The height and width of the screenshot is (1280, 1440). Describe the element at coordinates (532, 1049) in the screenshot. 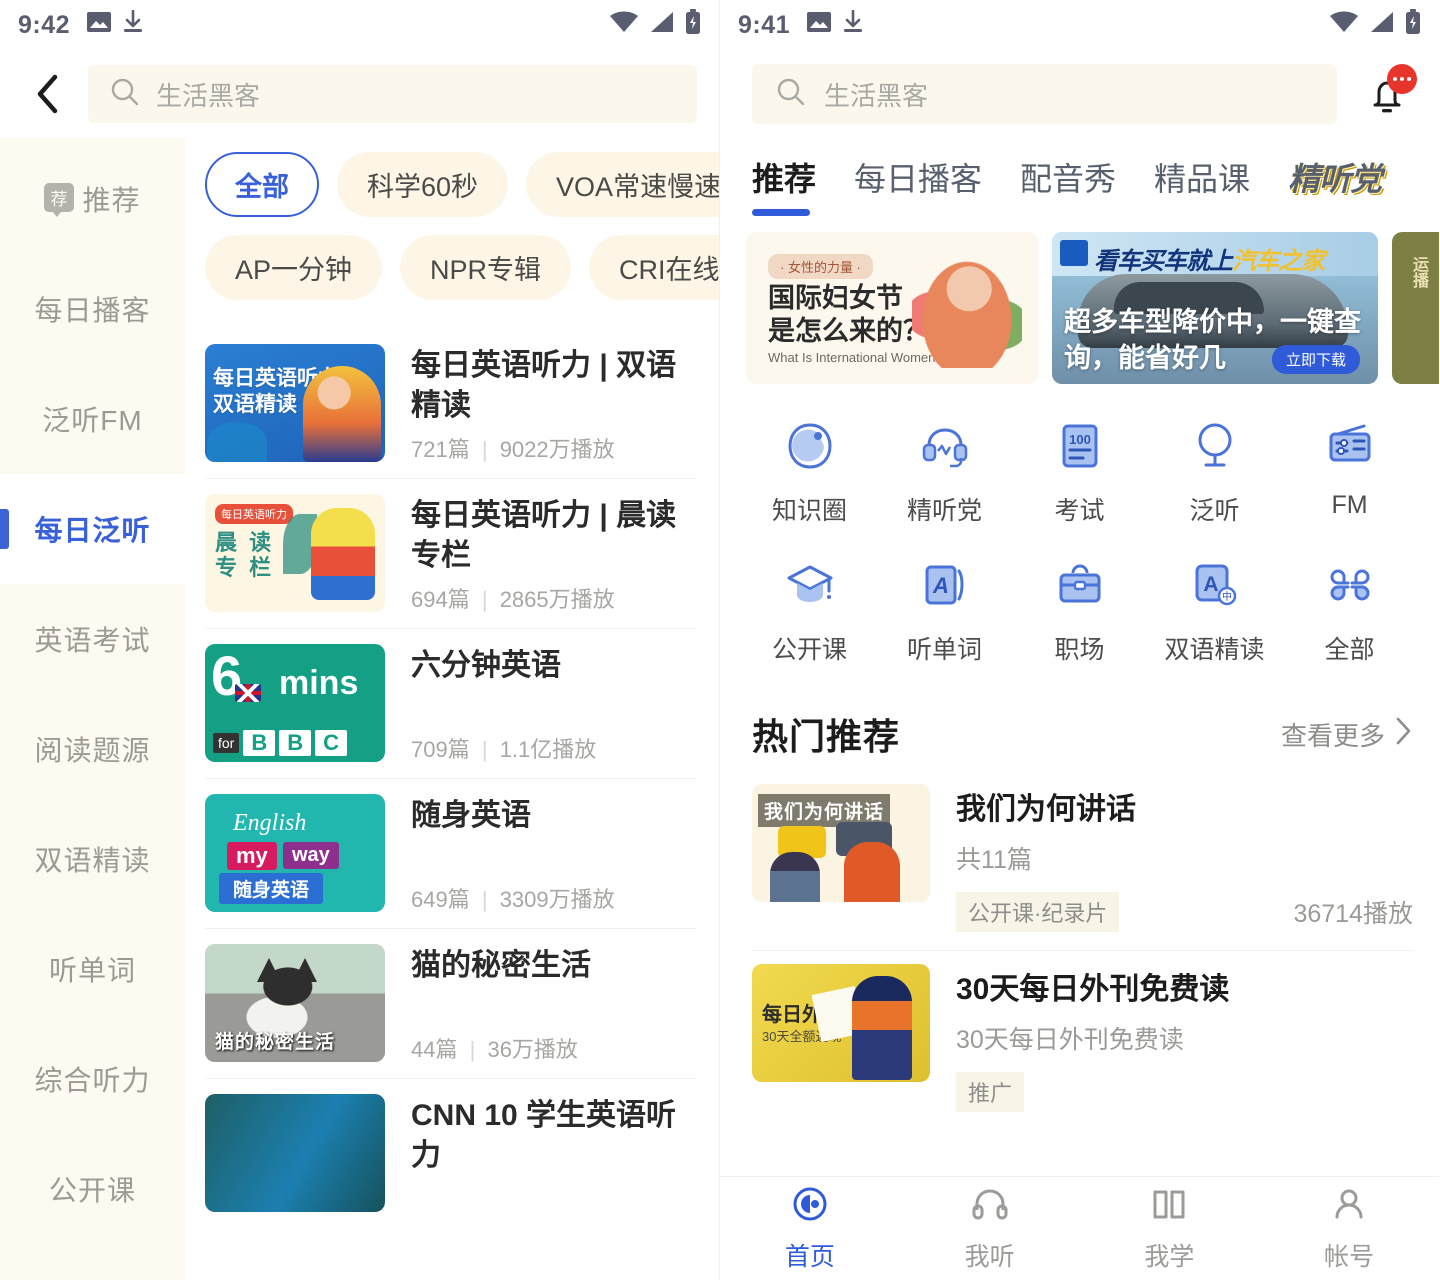

I see `list-item-plays: 36万播放` at that location.